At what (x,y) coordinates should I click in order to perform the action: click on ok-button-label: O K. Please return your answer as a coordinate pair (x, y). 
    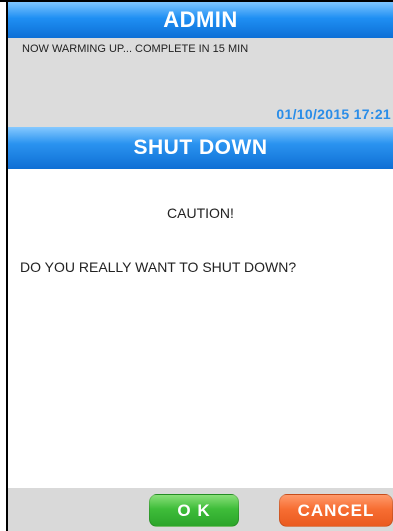
    Looking at the image, I should click on (194, 510).